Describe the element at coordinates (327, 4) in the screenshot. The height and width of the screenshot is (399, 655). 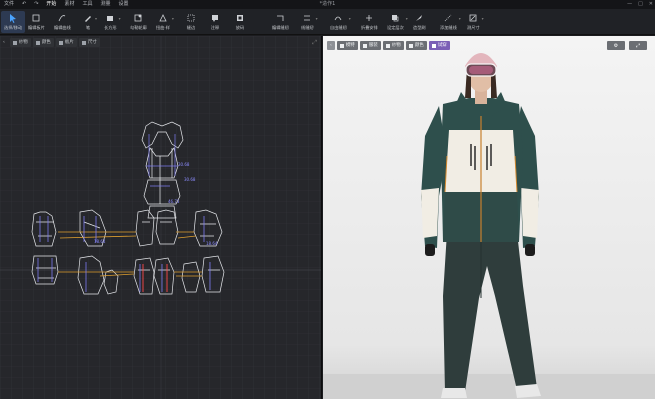
I see `menu-bar: 文件 ↶ ↷ 开始 素材 工具 测量 设置 *造作1 — □ ✕` at that location.